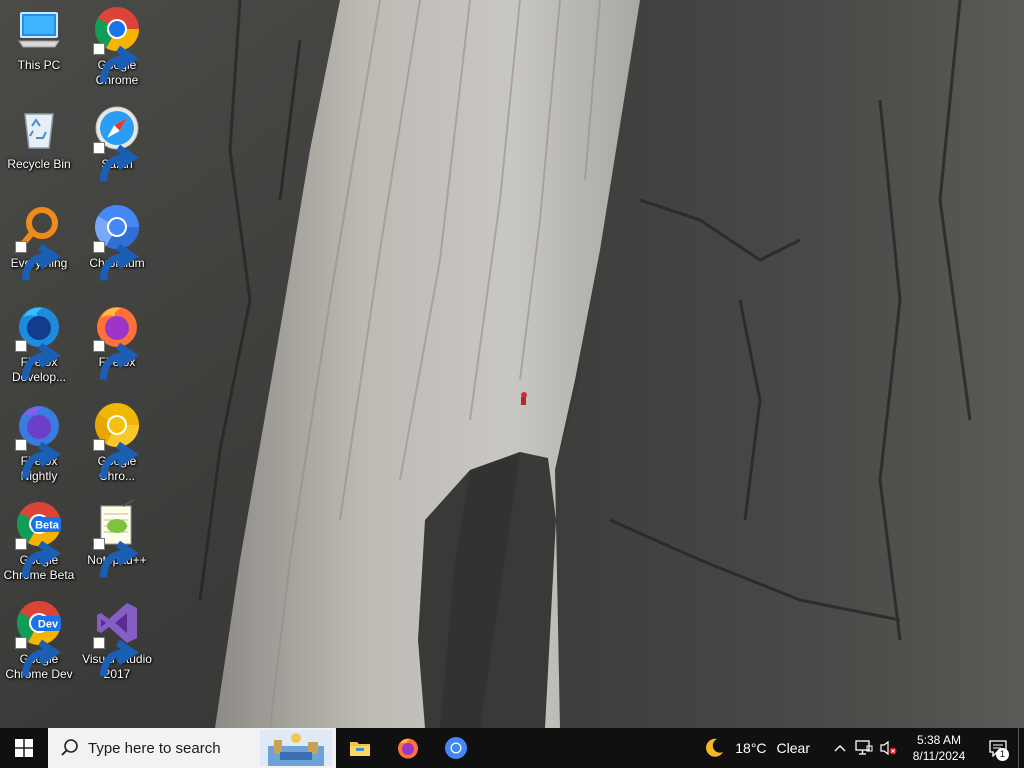 This screenshot has height=768, width=1024. I want to click on taskbar-chromium, so click(456, 748).